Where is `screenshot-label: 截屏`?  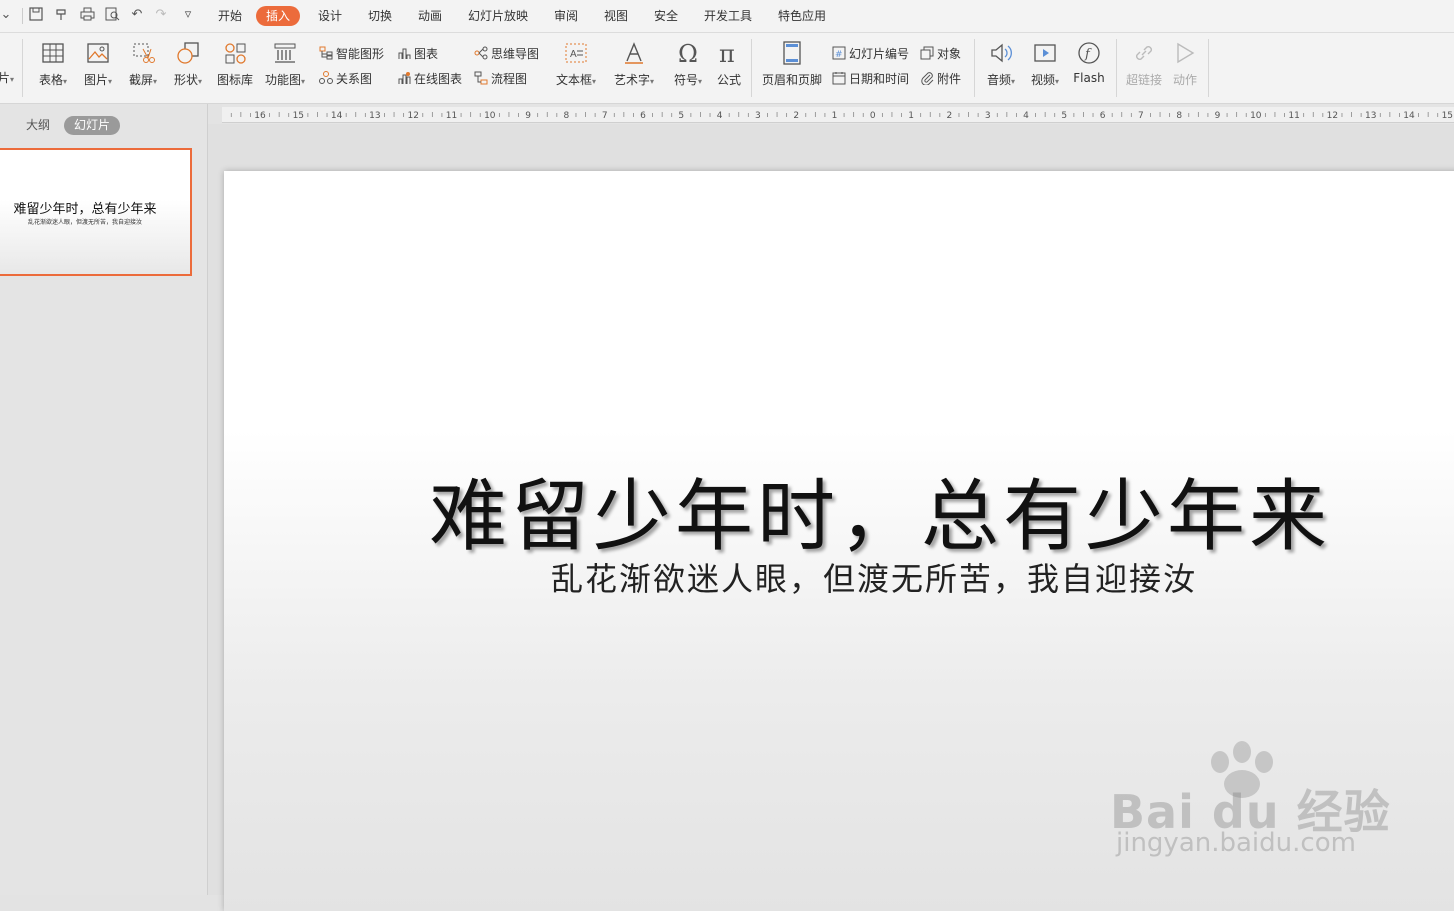 screenshot-label: 截屏 is located at coordinates (140, 80).